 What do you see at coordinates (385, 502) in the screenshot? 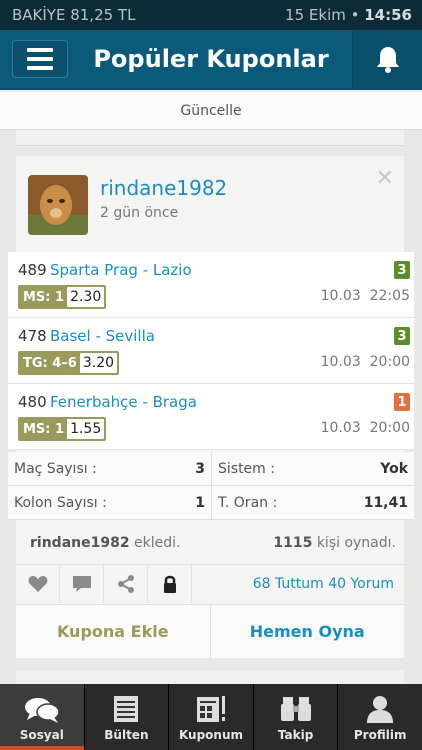
I see `stat-value: 11,41` at bounding box center [385, 502].